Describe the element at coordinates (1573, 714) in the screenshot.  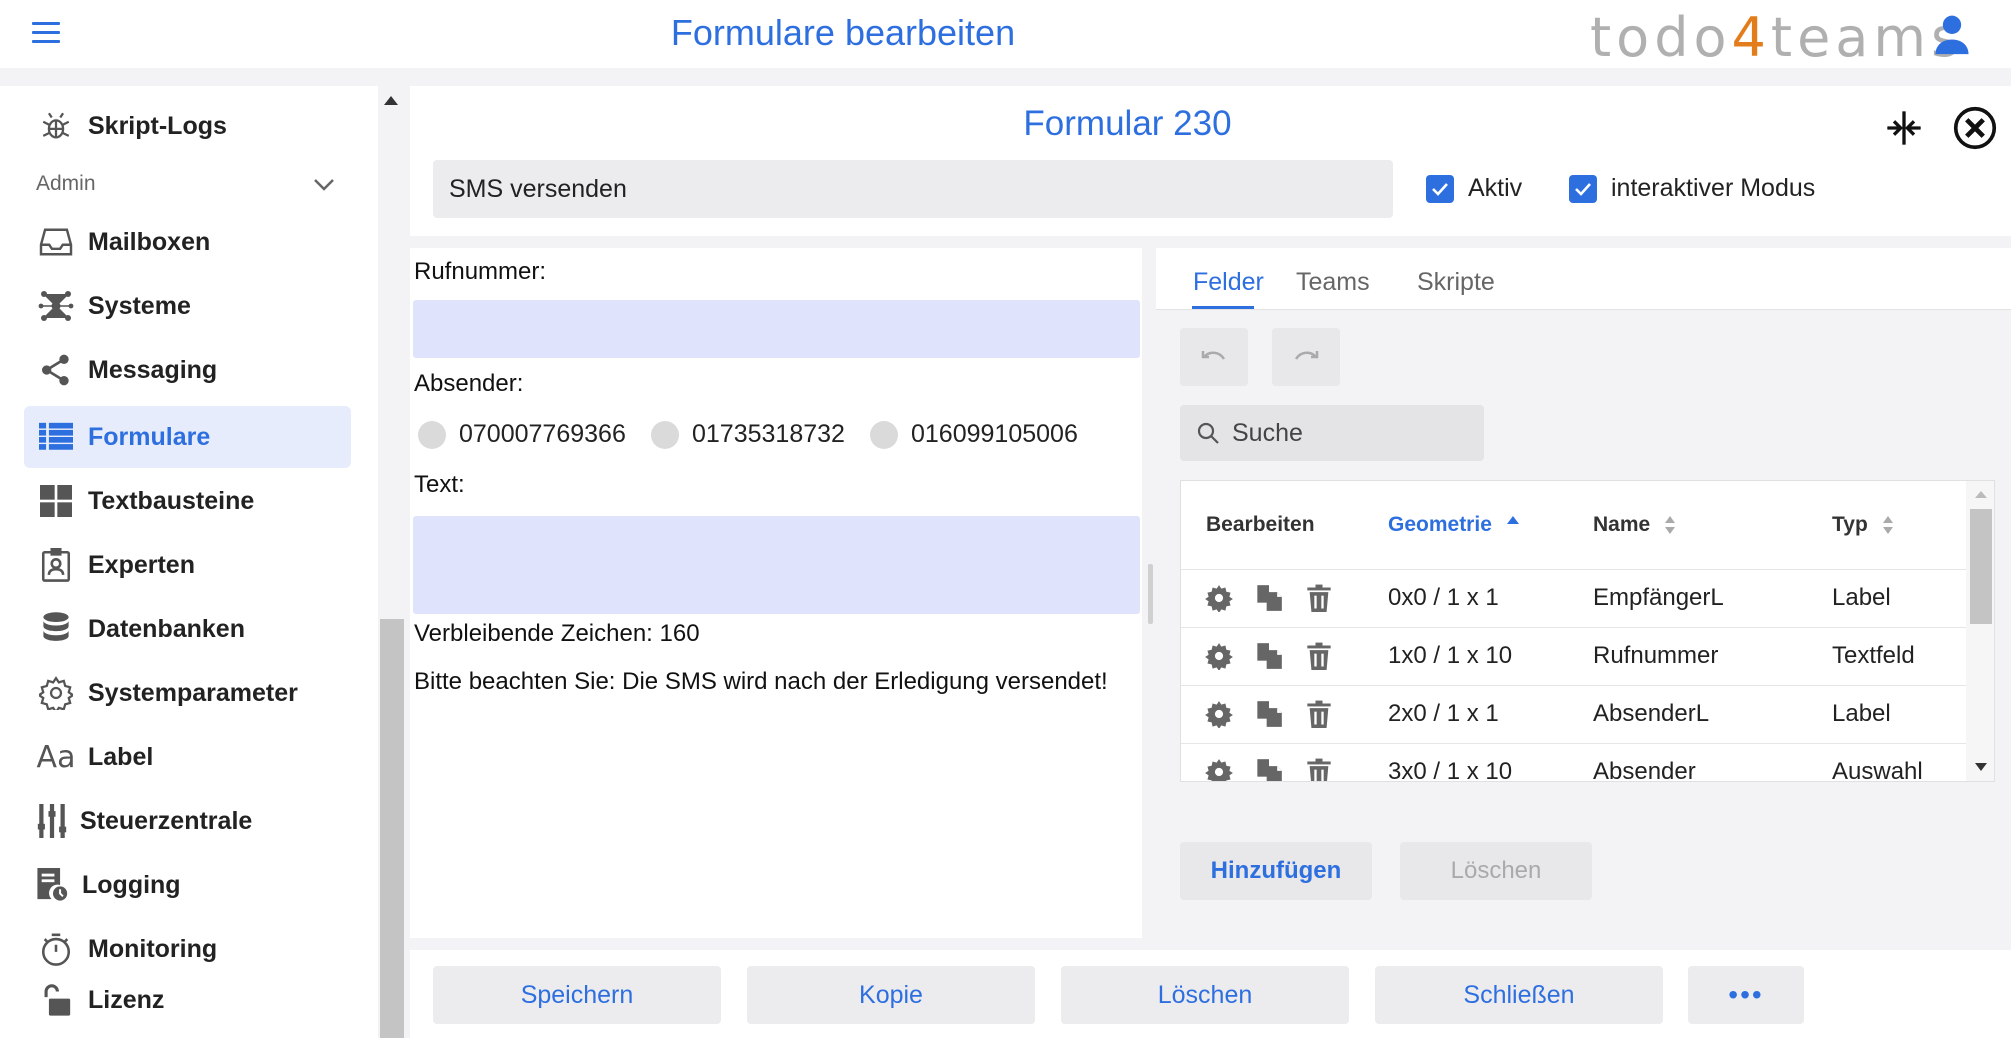
I see `table-row: 2x0 / 1 x 1 AbsenderL Label` at that location.